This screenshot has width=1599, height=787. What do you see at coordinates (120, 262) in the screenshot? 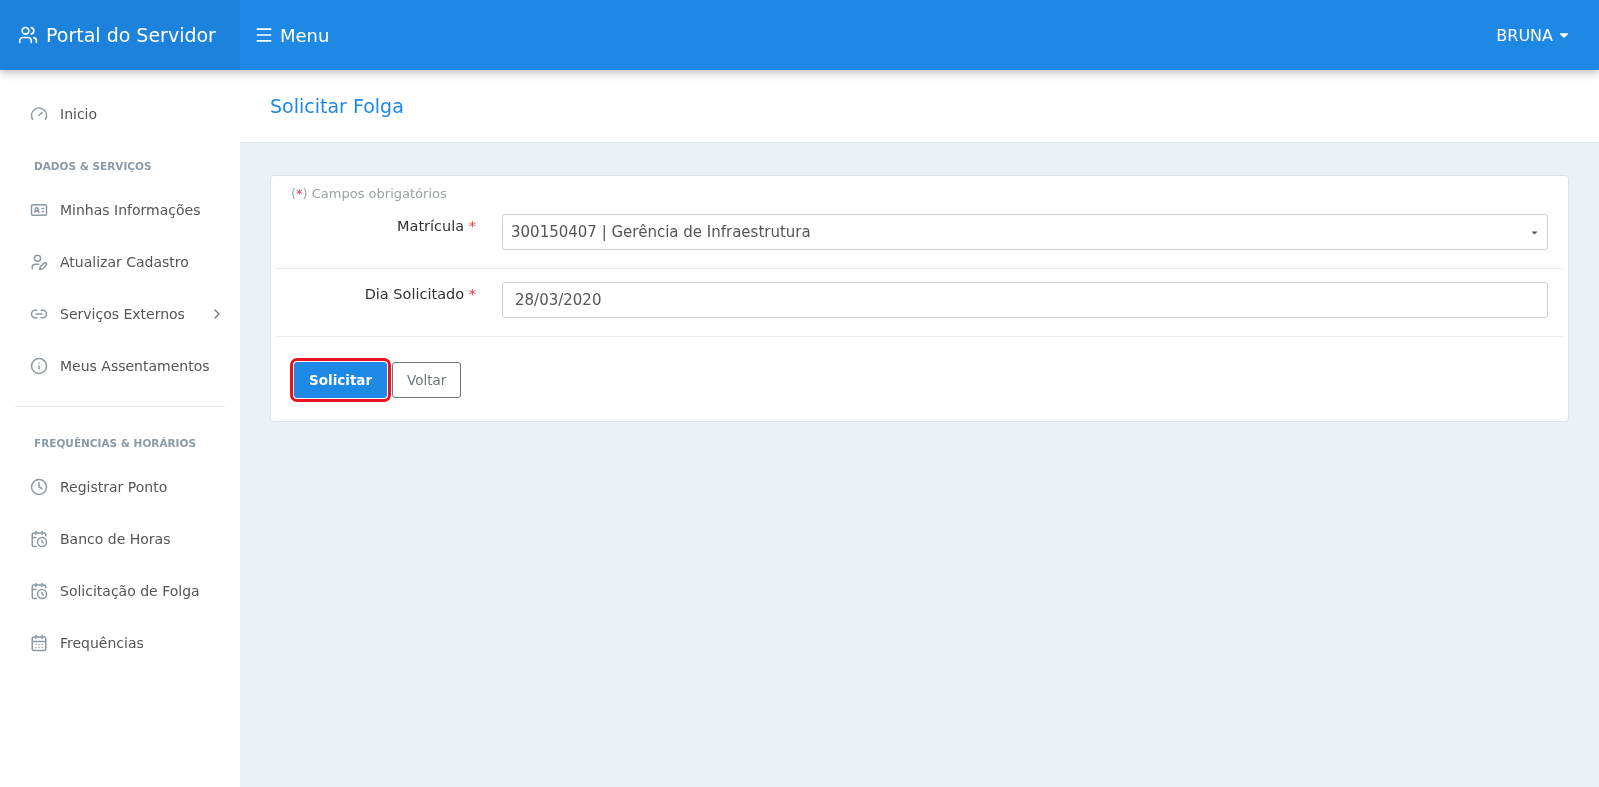
I see `sidebar-item: Atualizar Cadastro` at bounding box center [120, 262].